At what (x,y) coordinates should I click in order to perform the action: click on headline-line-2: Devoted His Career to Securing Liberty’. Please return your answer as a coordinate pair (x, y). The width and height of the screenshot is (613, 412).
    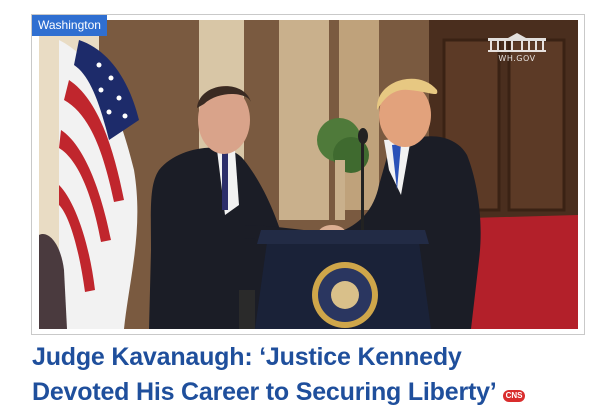
    Looking at the image, I should click on (264, 392).